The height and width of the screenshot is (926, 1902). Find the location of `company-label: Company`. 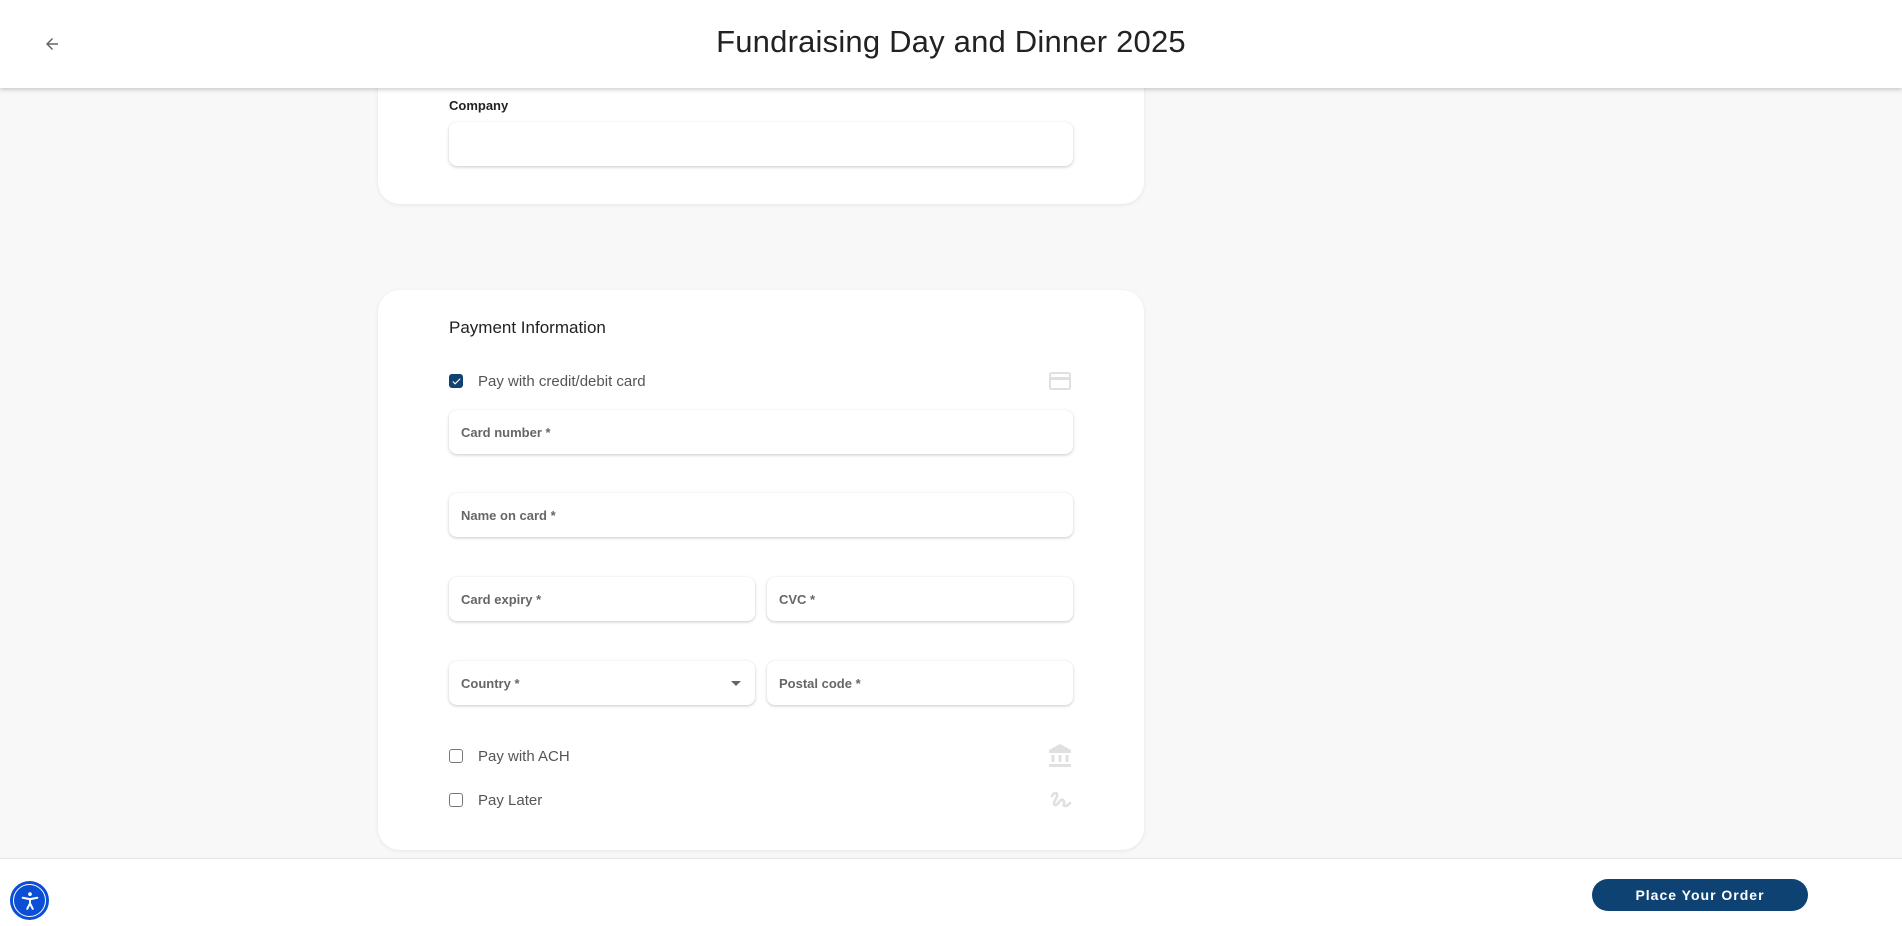

company-label: Company is located at coordinates (479, 105).